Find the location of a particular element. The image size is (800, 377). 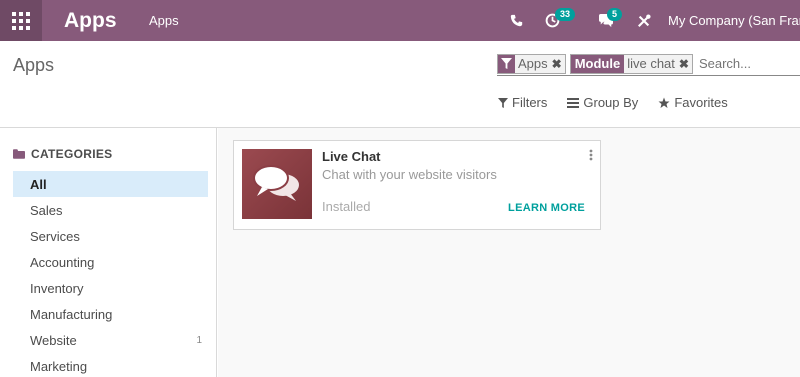

search-input is located at coordinates (736, 63).